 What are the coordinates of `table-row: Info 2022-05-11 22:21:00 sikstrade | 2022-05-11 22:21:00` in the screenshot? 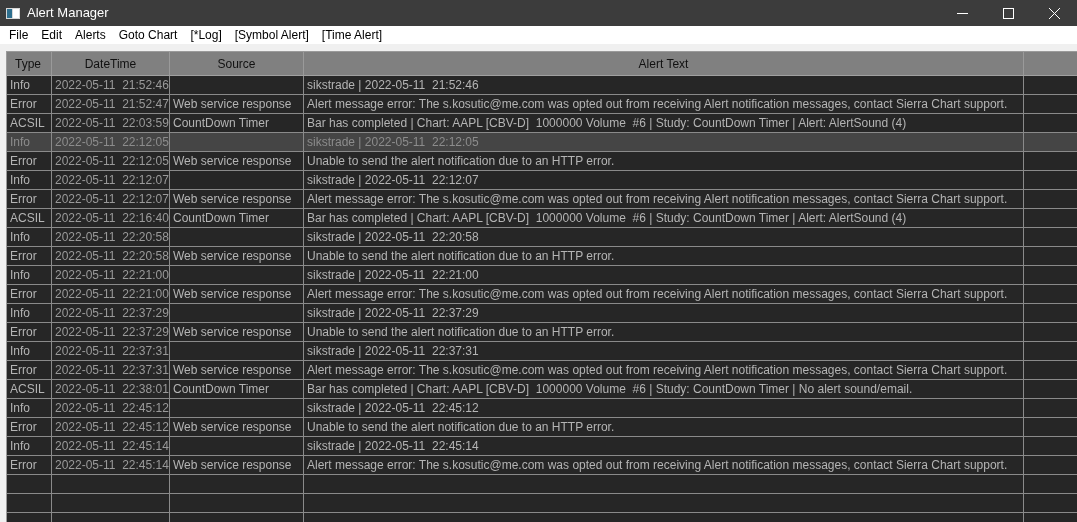 It's located at (542, 275).